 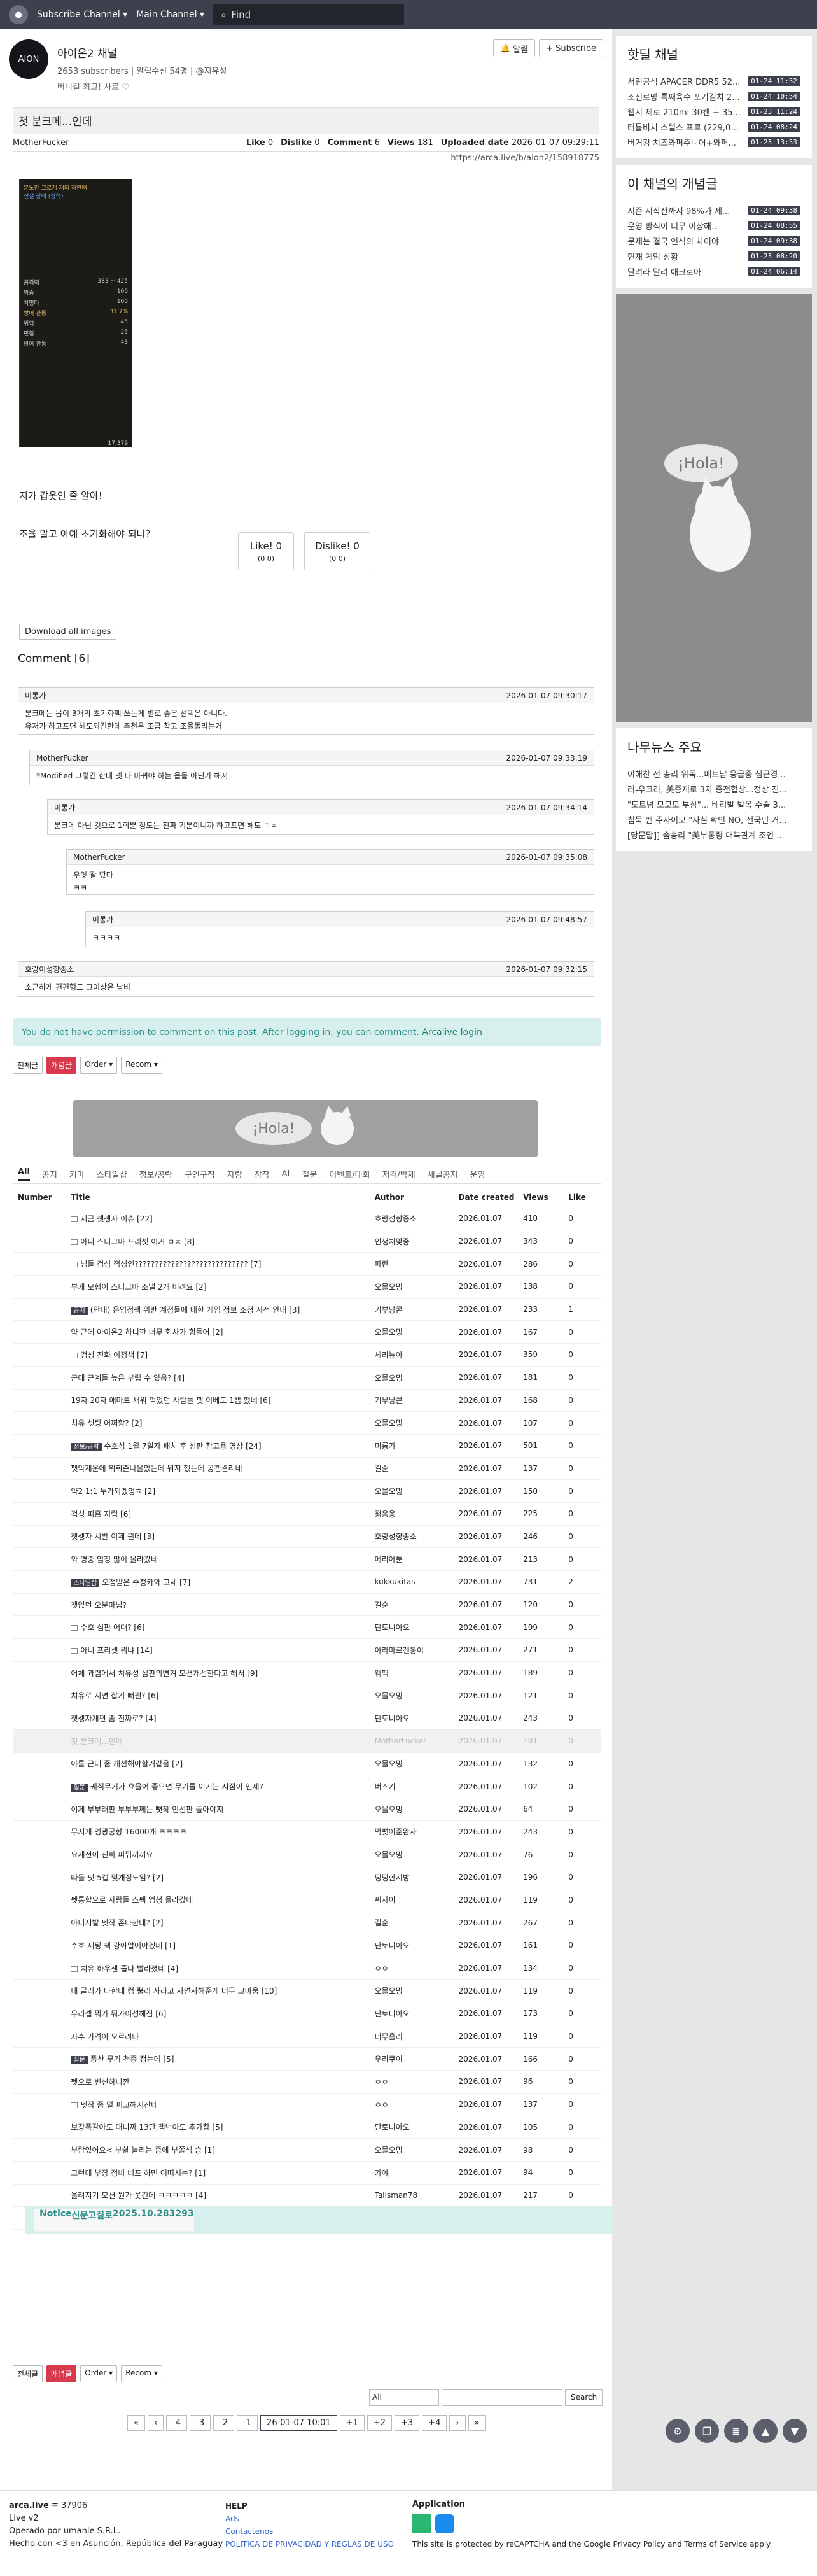 I want to click on page-button: -2, so click(x=224, y=2423).